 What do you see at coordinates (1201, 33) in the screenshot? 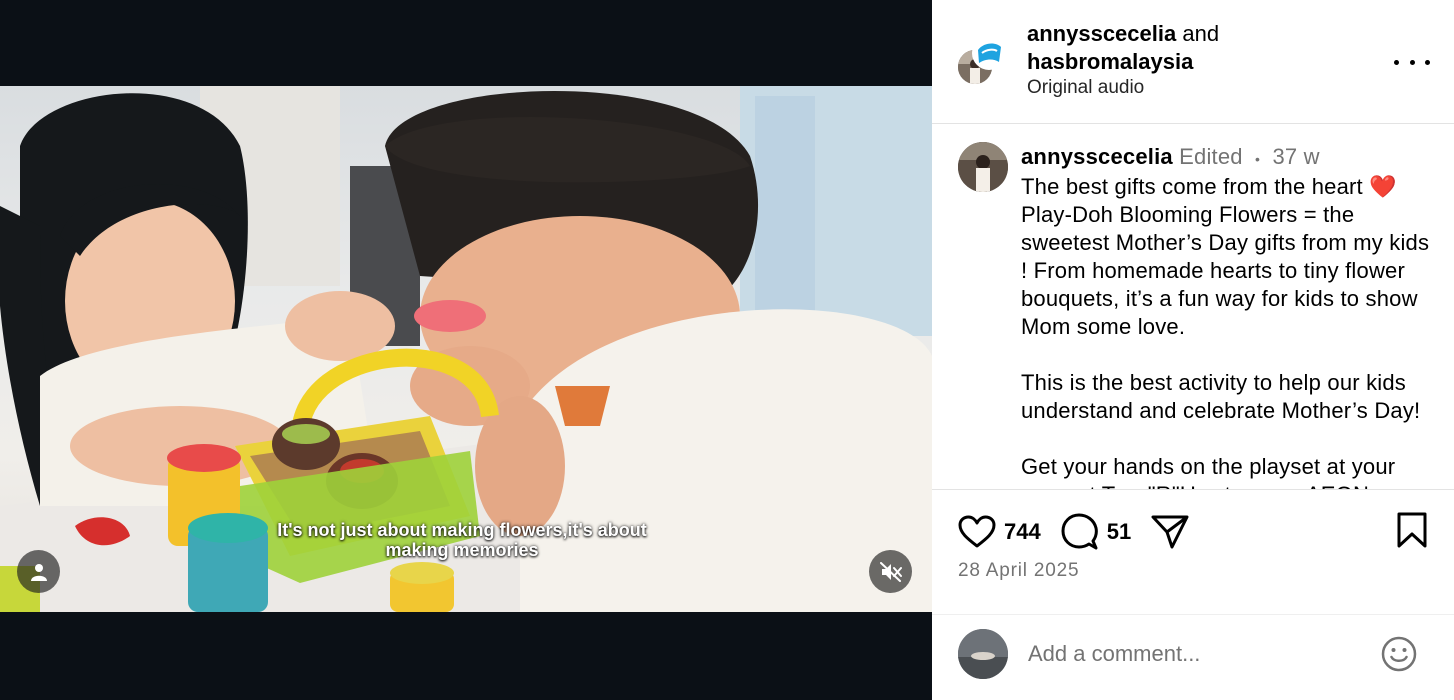
I see `authors-joiner: and` at bounding box center [1201, 33].